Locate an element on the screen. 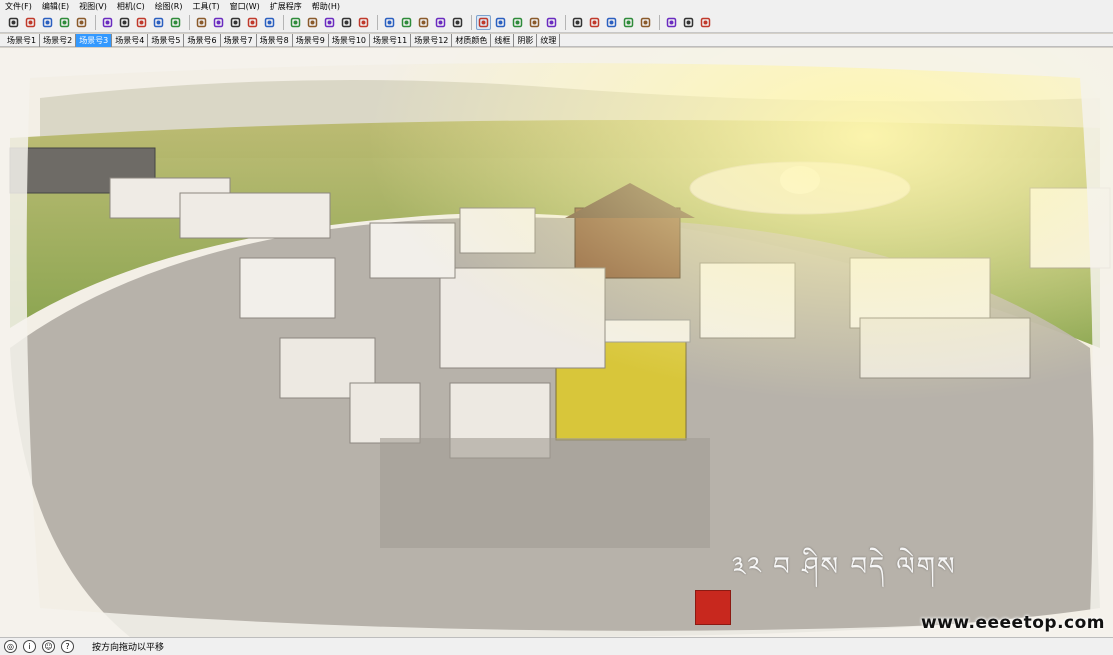 This screenshot has height=655, width=1113. tibetan-calligraphy: ༣༢ བ ཤིས བདེ ལེགས is located at coordinates (844, 567).